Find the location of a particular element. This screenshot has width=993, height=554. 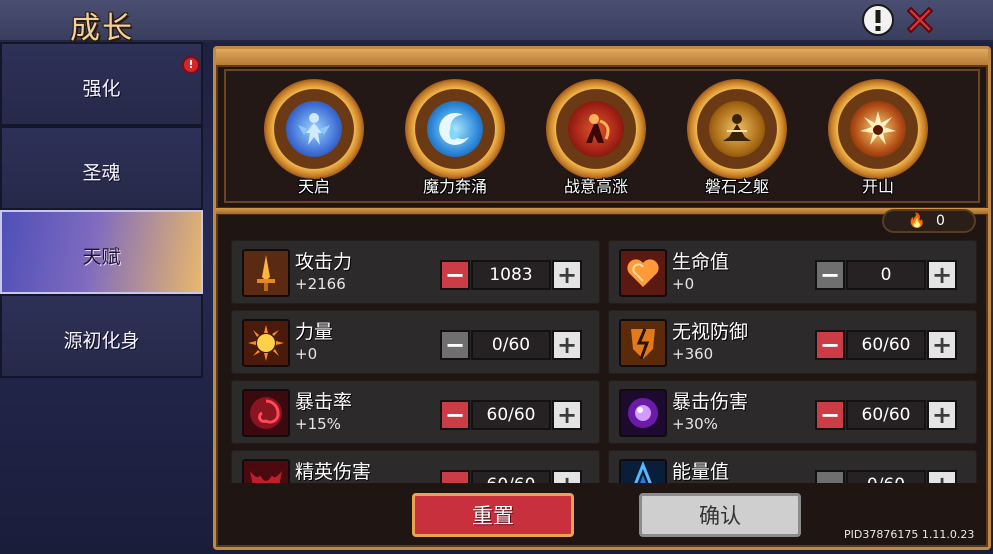

panel-top-border is located at coordinates (602, 58).